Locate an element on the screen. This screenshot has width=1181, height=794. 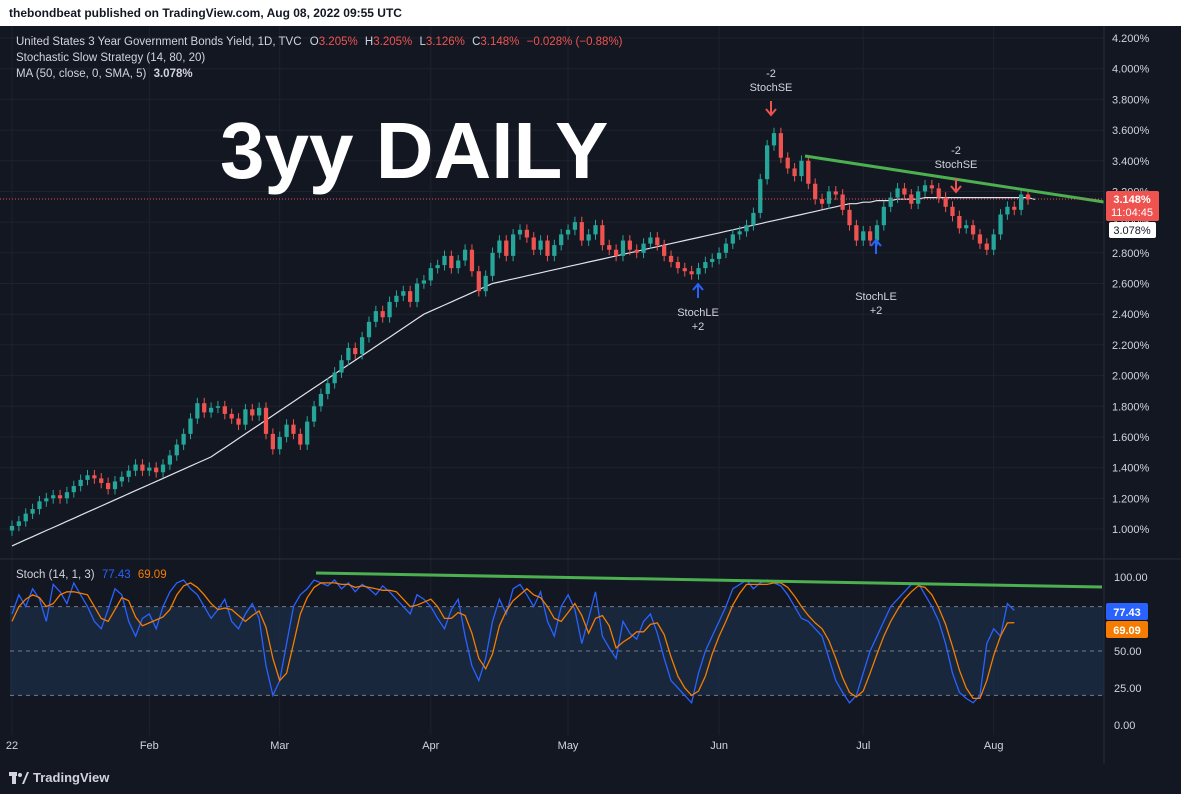
legend-l-value: 3.126% is located at coordinates (445, 42).